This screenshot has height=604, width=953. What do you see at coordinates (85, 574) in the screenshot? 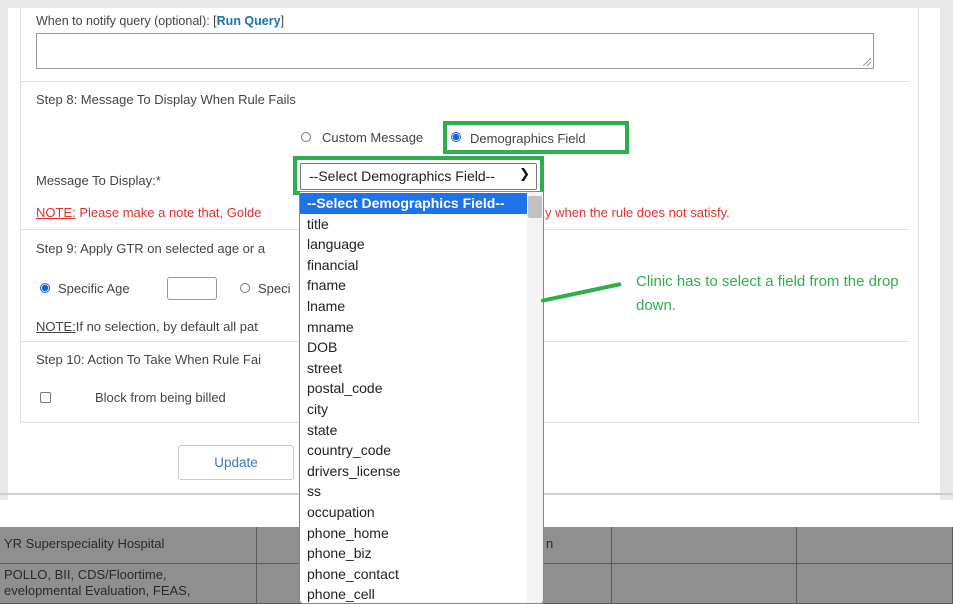
I see `table-cell-text: POLLO, BII, CDS/Floortime,` at bounding box center [85, 574].